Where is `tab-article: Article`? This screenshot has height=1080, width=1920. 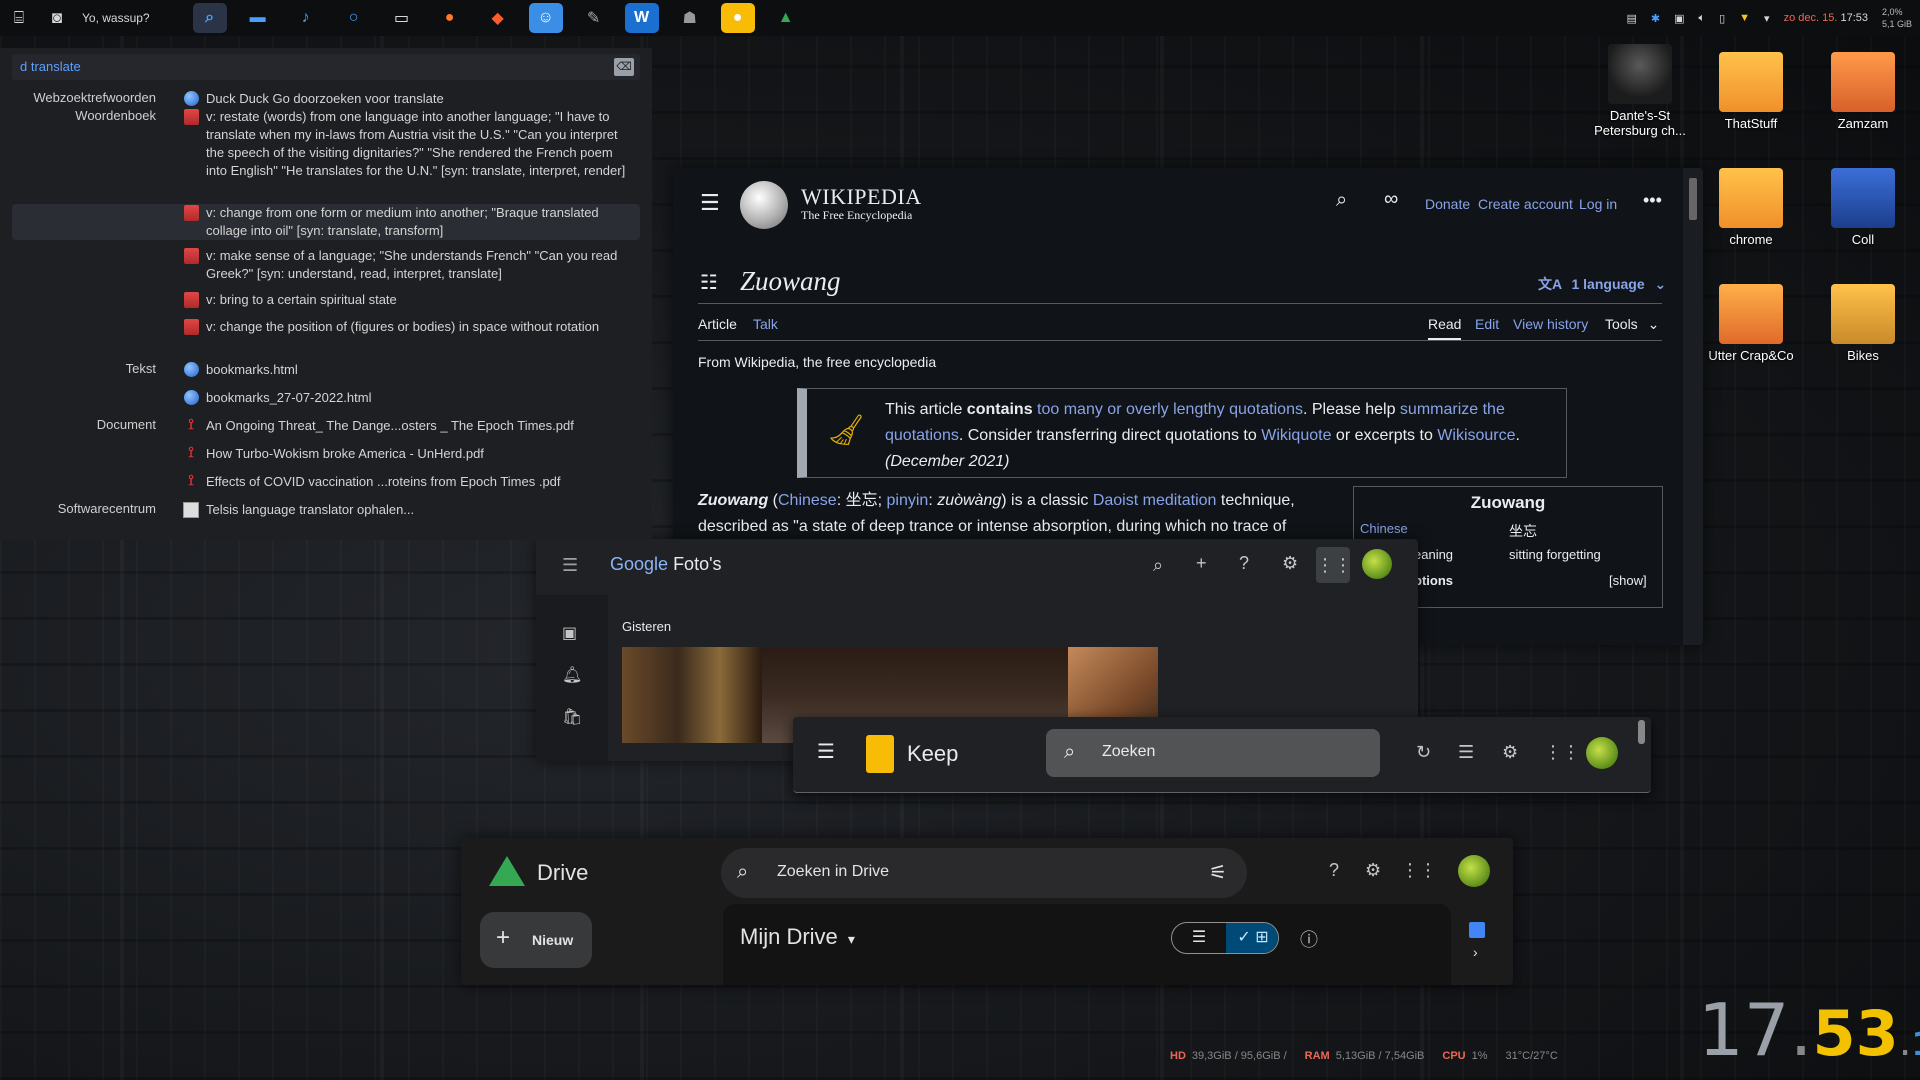 tab-article: Article is located at coordinates (717, 324).